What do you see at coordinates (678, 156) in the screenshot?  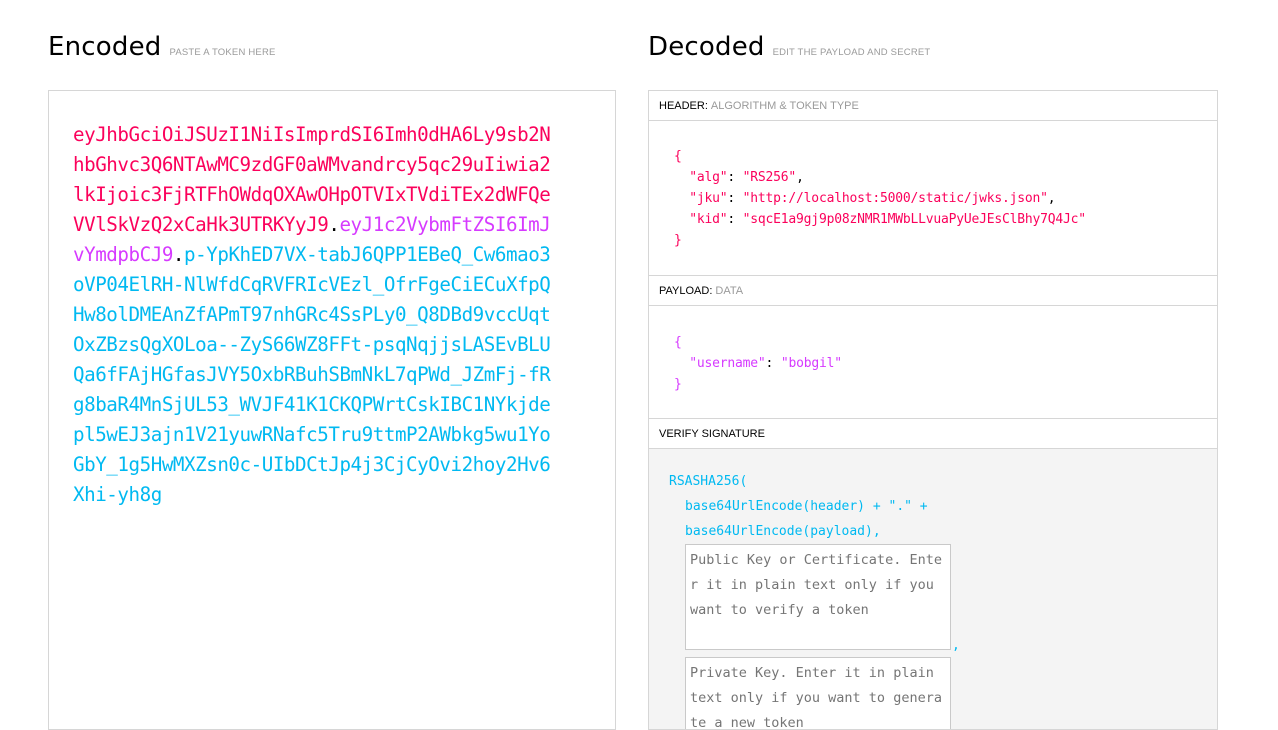 I see `header-open-brace: {` at bounding box center [678, 156].